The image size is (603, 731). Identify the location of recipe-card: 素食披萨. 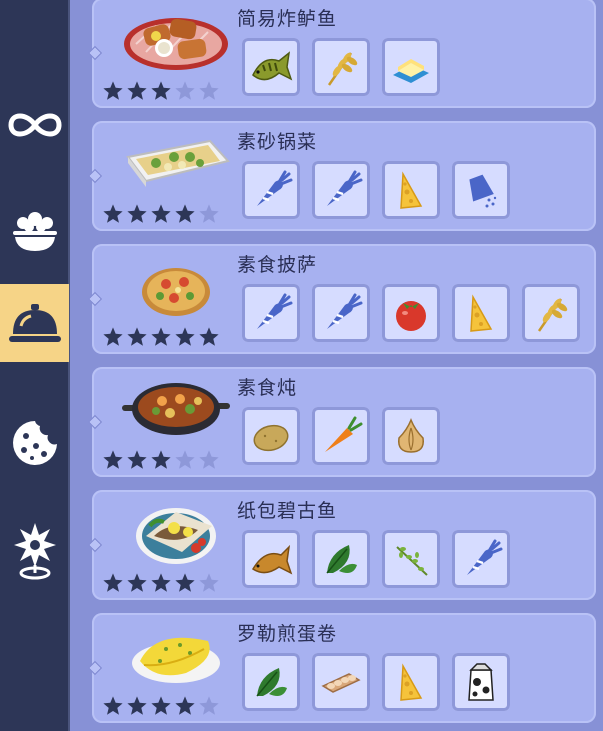
(341, 299).